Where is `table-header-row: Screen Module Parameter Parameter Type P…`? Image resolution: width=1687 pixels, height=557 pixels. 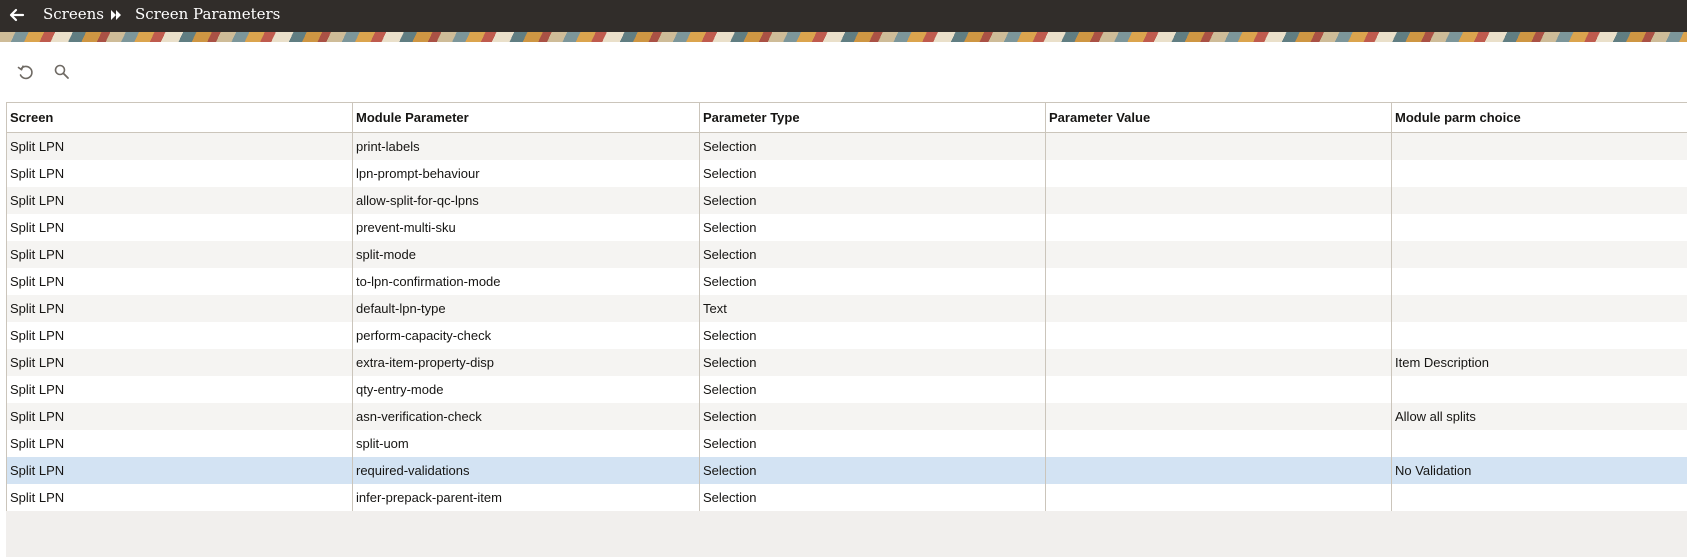 table-header-row: Screen Module Parameter Parameter Type P… is located at coordinates (846, 117).